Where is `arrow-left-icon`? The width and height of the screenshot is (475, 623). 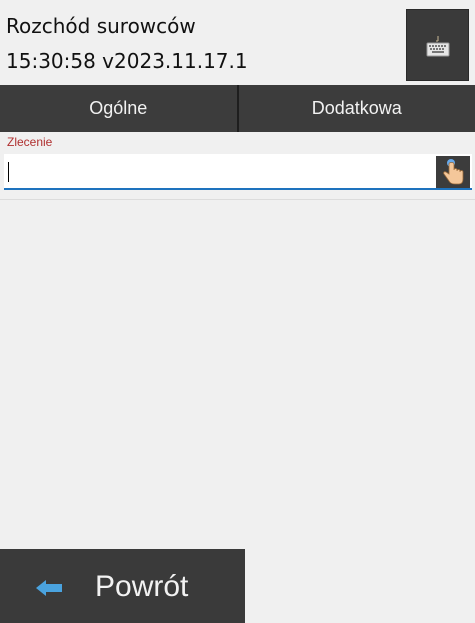
arrow-left-icon is located at coordinates (49, 588).